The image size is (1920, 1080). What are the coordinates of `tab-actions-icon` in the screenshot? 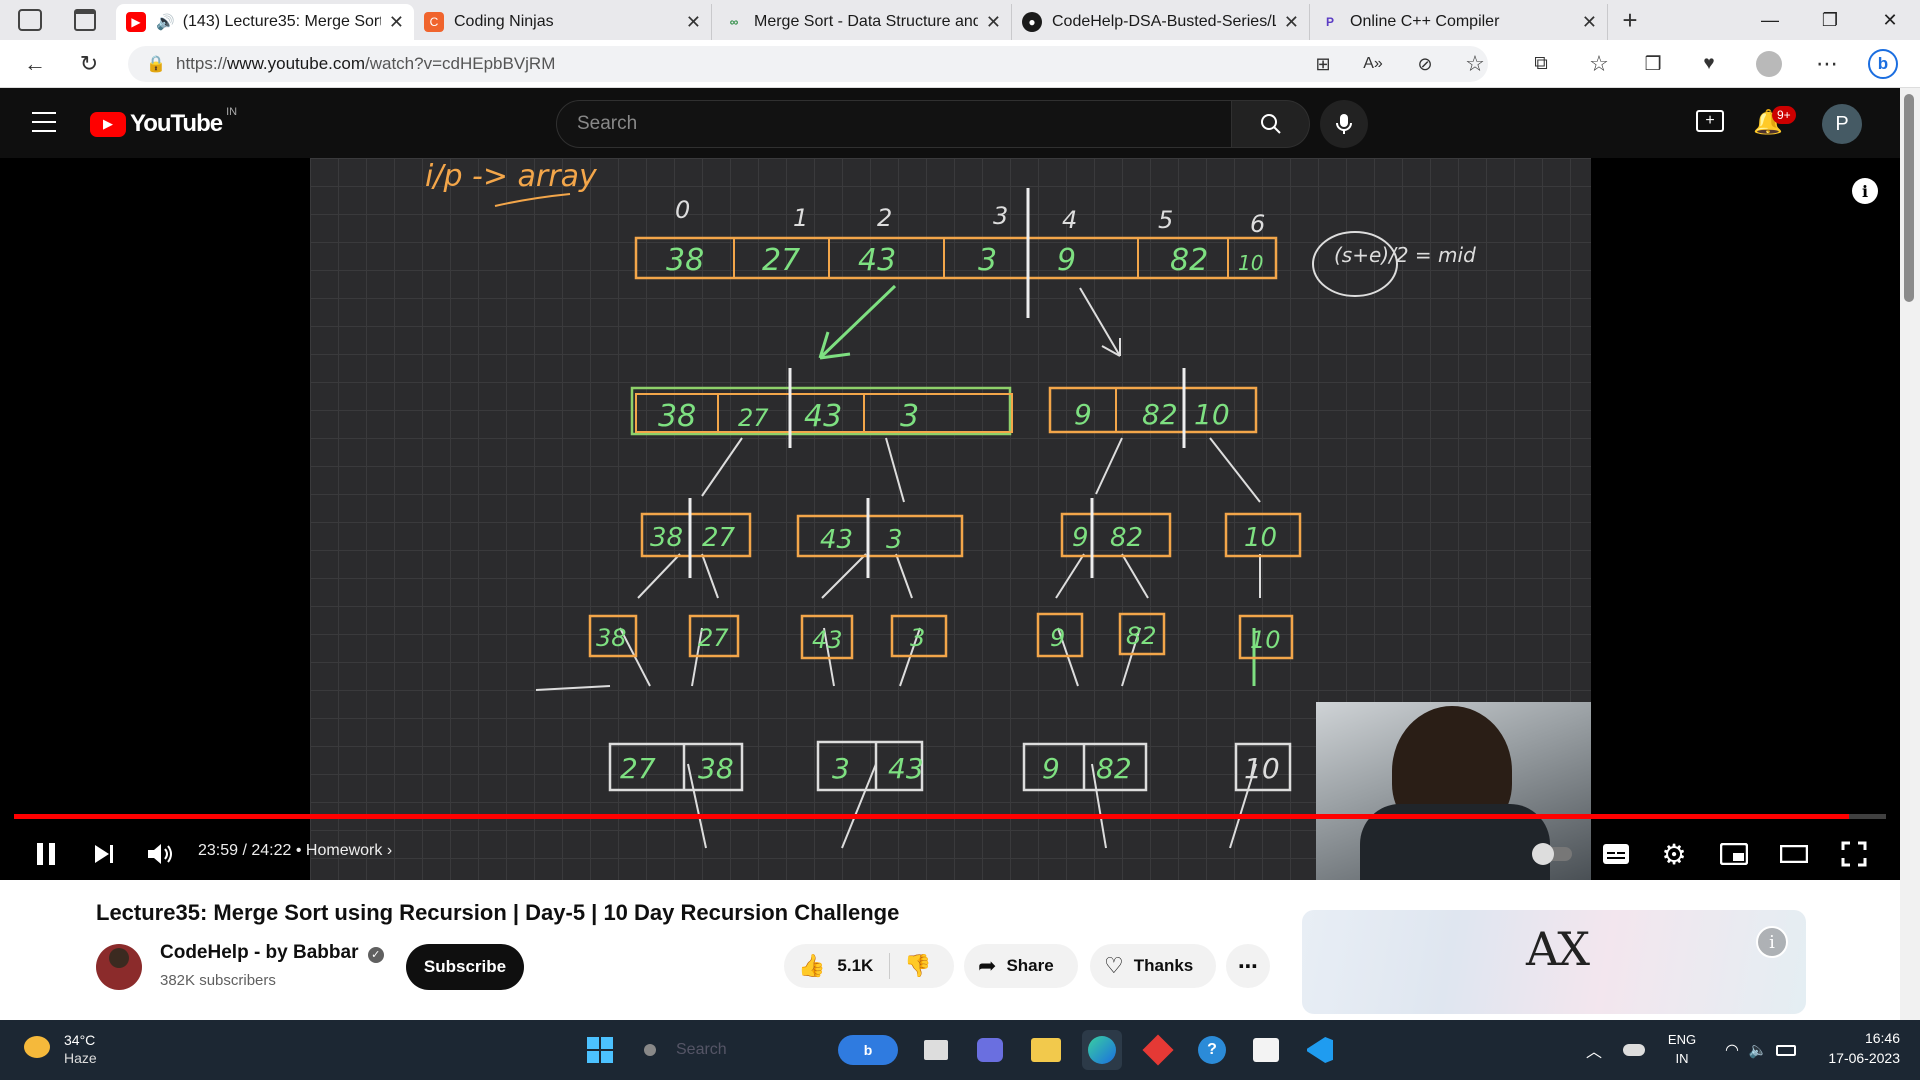 It's located at (85, 20).